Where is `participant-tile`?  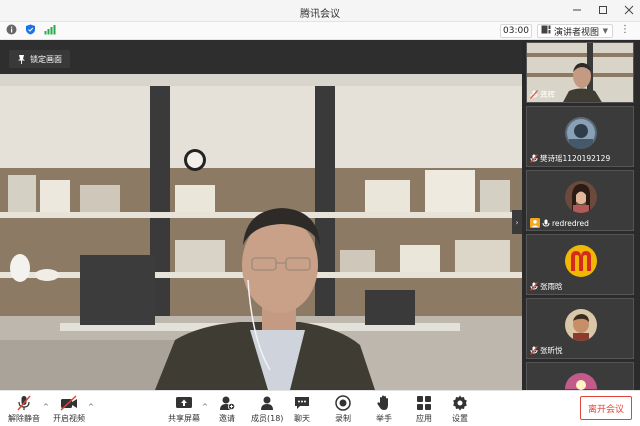 participant-tile is located at coordinates (580, 376).